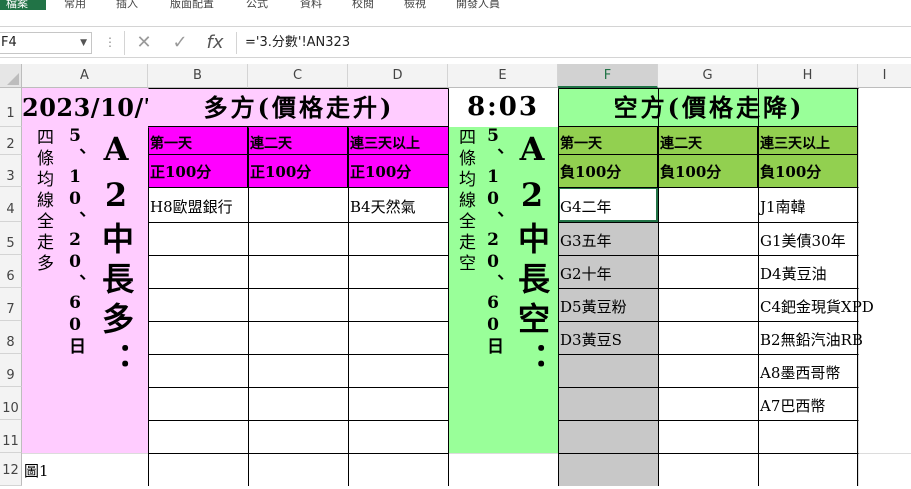  Describe the element at coordinates (298, 141) in the screenshot. I see `long-header-day2: 連二天` at that location.